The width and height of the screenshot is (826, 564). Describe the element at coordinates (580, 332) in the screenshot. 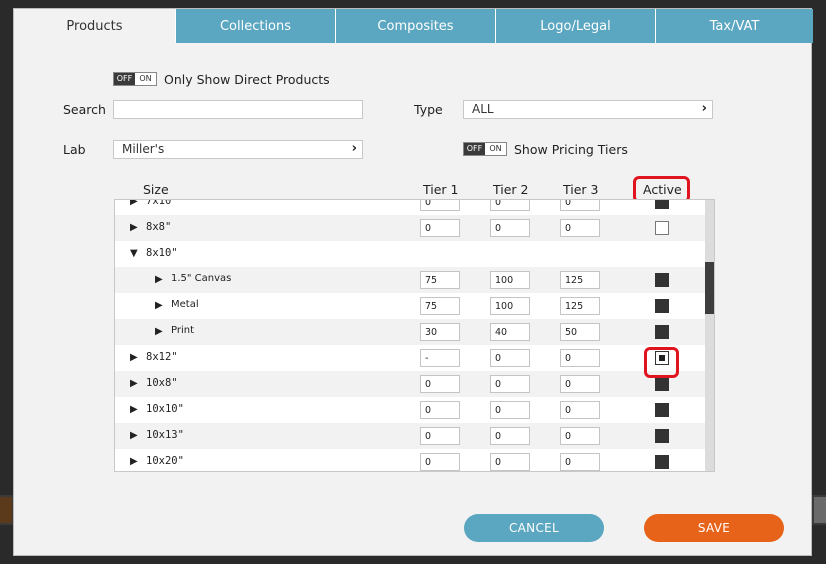

I see `tier3-input: 50` at that location.